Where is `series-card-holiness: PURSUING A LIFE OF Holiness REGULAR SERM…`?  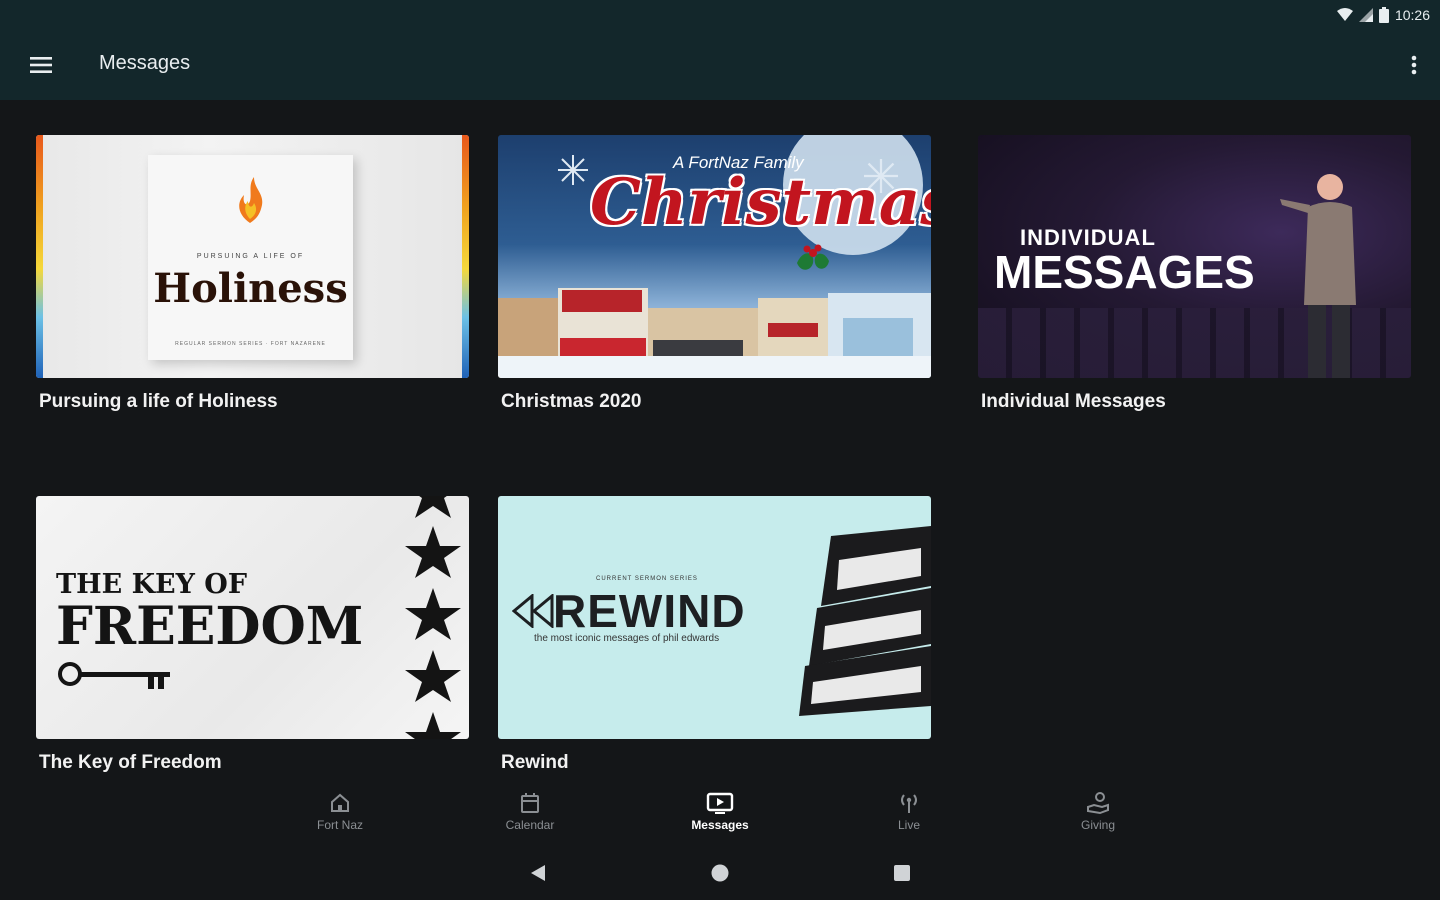
series-card-holiness: PURSUING A LIFE OF Holiness REGULAR SERM… is located at coordinates (252, 274).